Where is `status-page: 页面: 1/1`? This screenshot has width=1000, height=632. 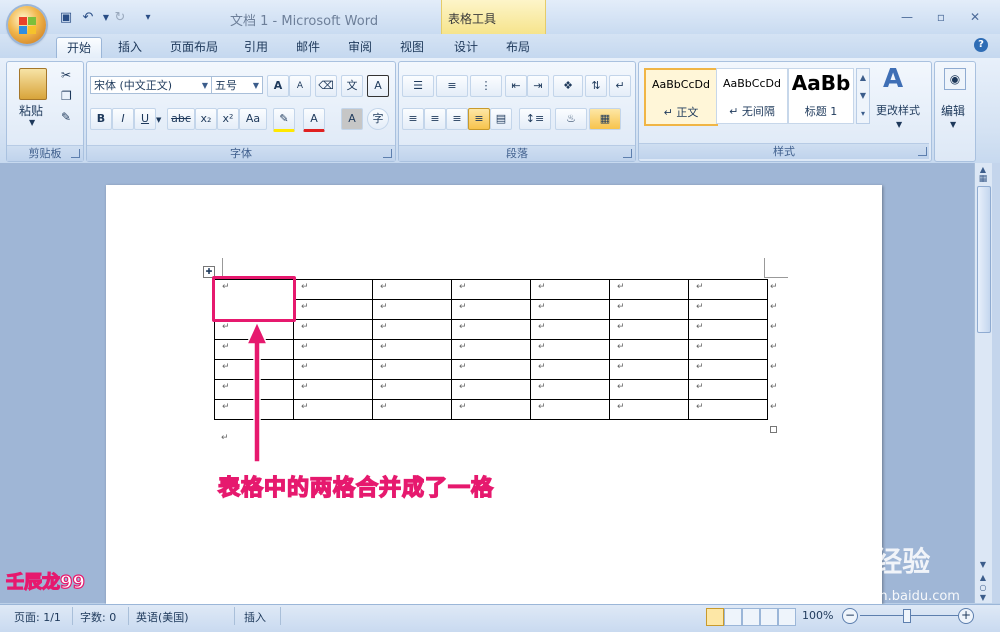
status-page: 页面: 1/1 is located at coordinates (37, 617).